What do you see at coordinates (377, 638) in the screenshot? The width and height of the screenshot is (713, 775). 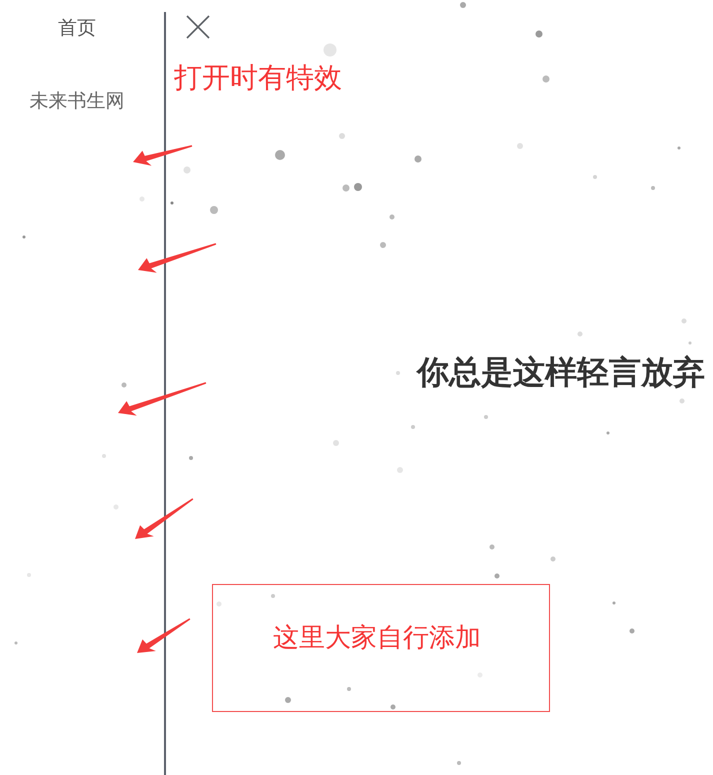 I see `custom-area-text: 这里大家自行添加` at bounding box center [377, 638].